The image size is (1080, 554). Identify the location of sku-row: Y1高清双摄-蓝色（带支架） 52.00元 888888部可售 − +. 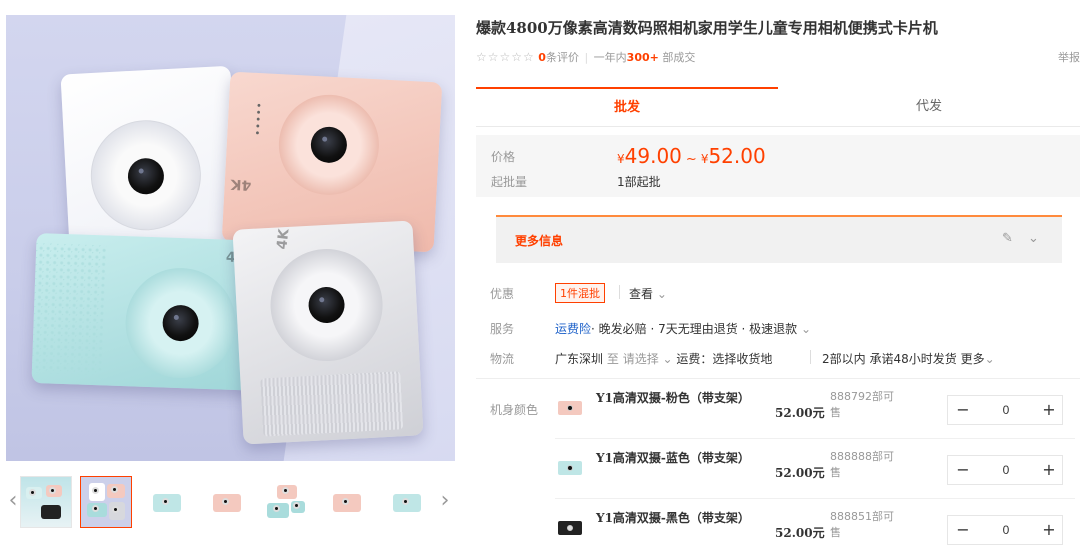
(815, 472).